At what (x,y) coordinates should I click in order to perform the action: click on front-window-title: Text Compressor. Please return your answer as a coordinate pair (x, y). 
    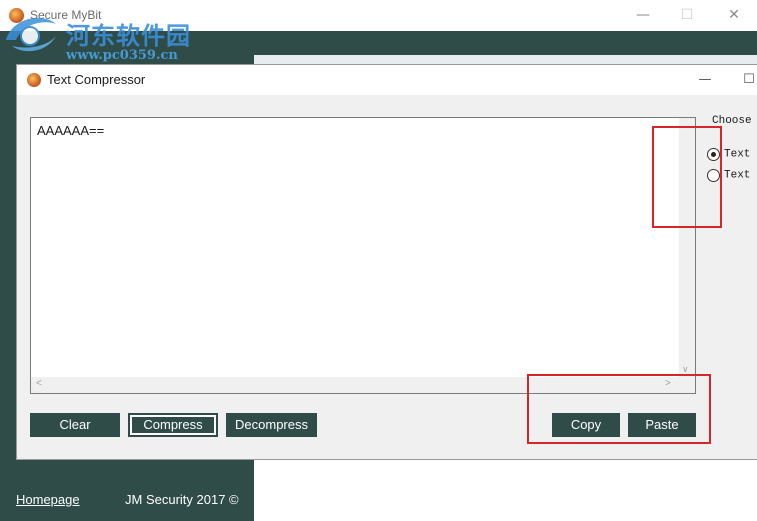
    Looking at the image, I should click on (96, 79).